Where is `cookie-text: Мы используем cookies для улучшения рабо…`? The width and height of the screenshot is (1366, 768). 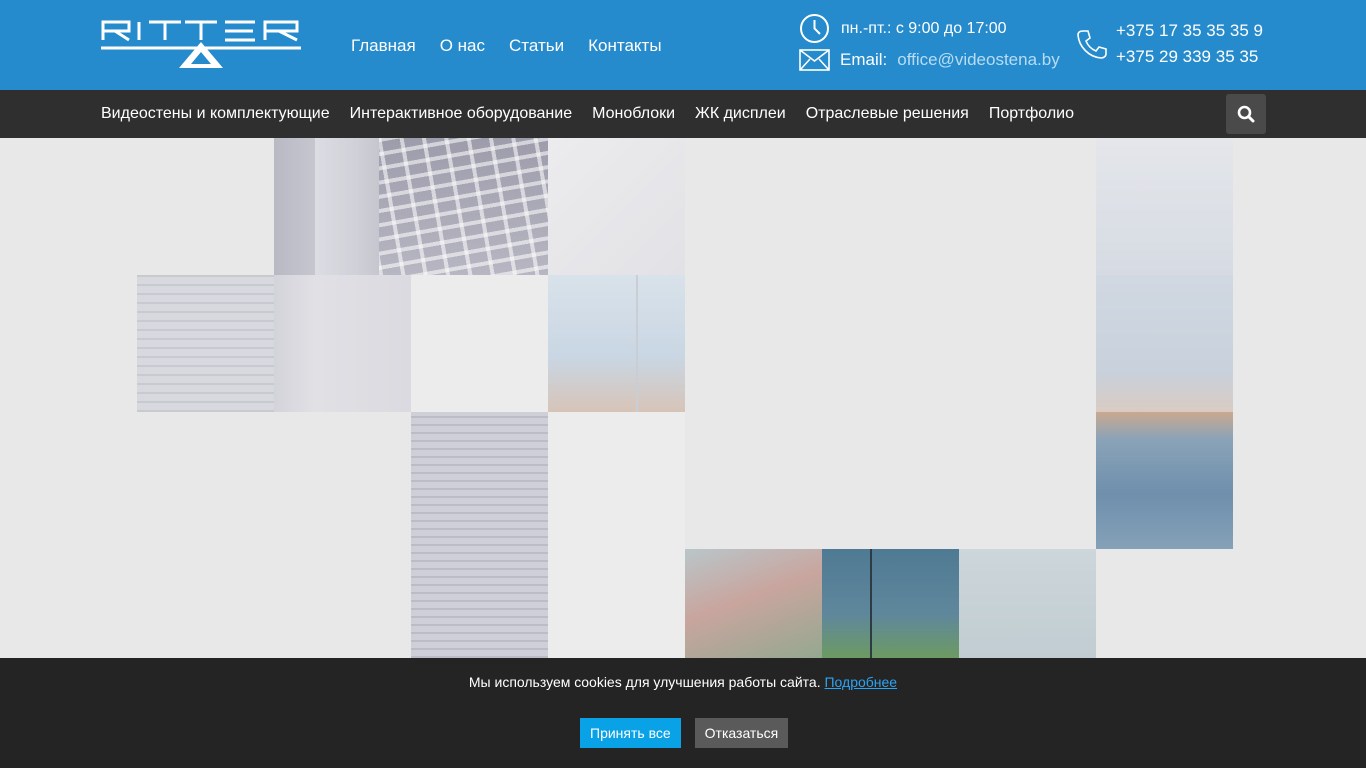
cookie-text: Мы используем cookies для улучшения рабо… is located at coordinates (644, 682).